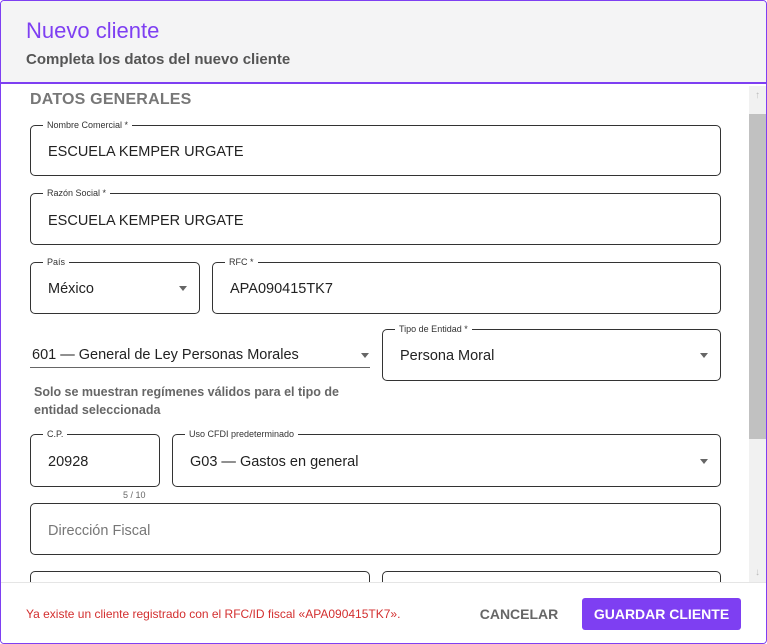  I want to click on save-client-button: GUARDAR CLIENTE, so click(661, 614).